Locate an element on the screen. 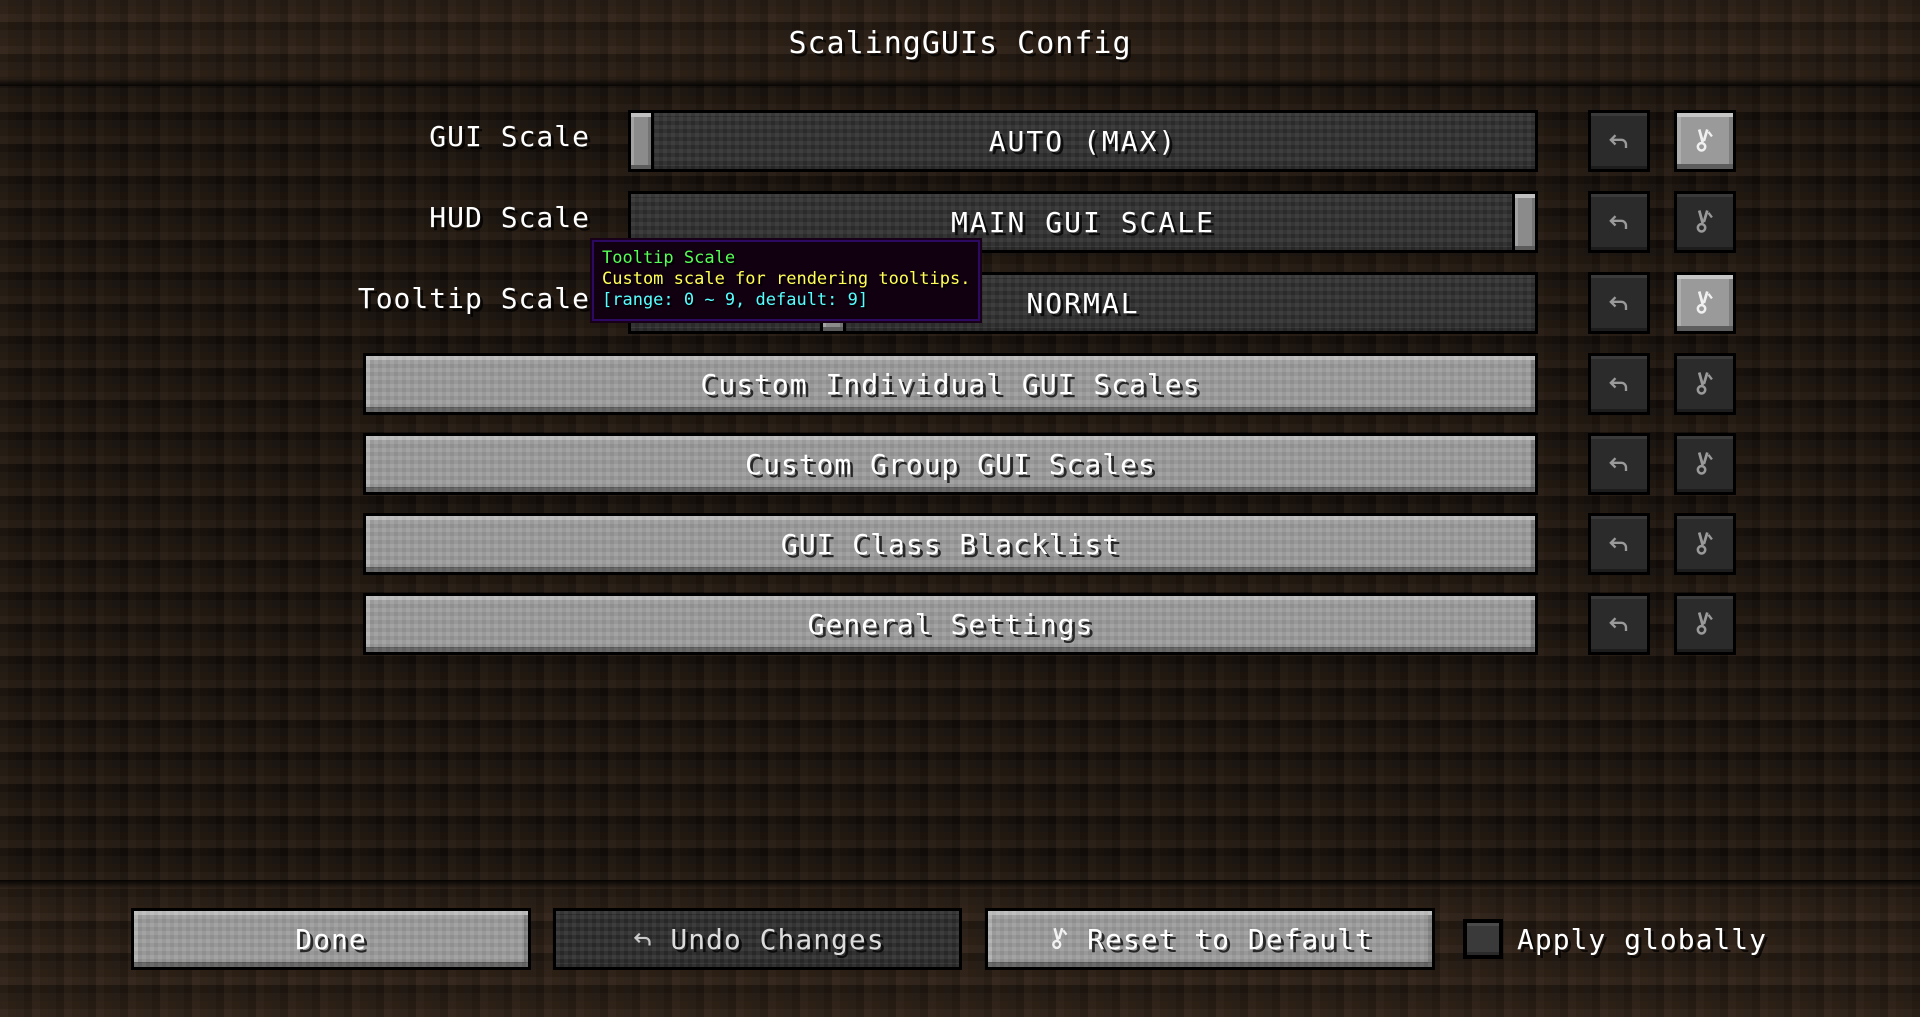 This screenshot has width=1920, height=1017. row-label-hud-scale: HUD Scale is located at coordinates (509, 217).